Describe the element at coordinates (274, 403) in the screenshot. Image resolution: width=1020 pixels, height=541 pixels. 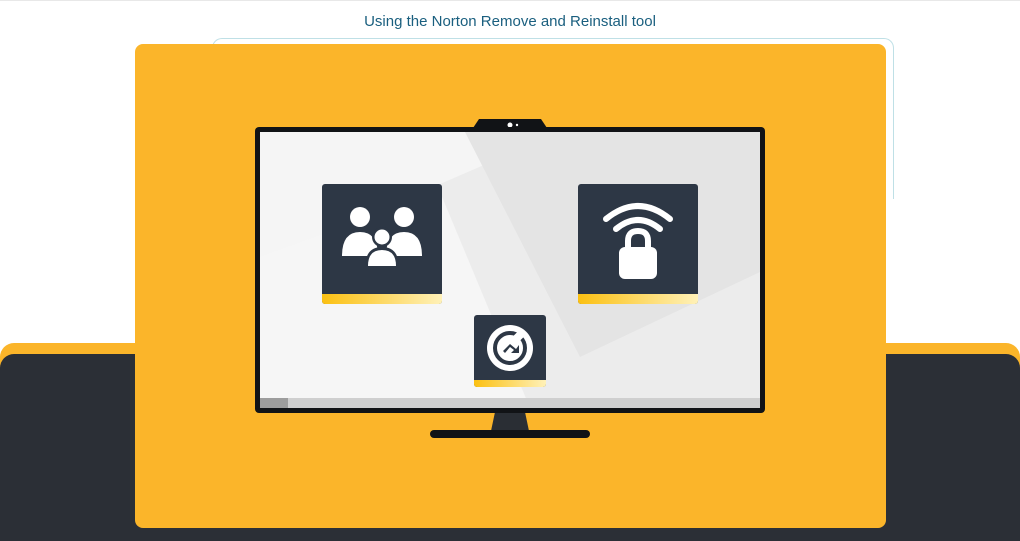
I see `start-button` at that location.